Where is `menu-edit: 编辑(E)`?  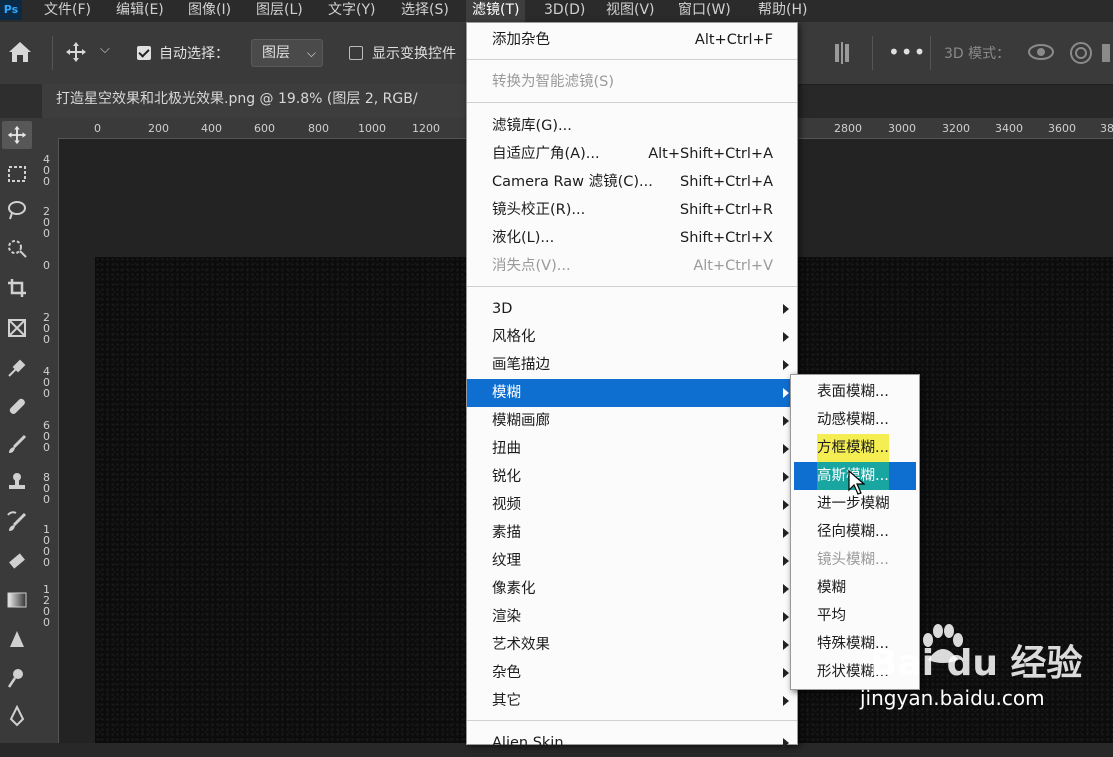
menu-edit: 编辑(E) is located at coordinates (140, 11).